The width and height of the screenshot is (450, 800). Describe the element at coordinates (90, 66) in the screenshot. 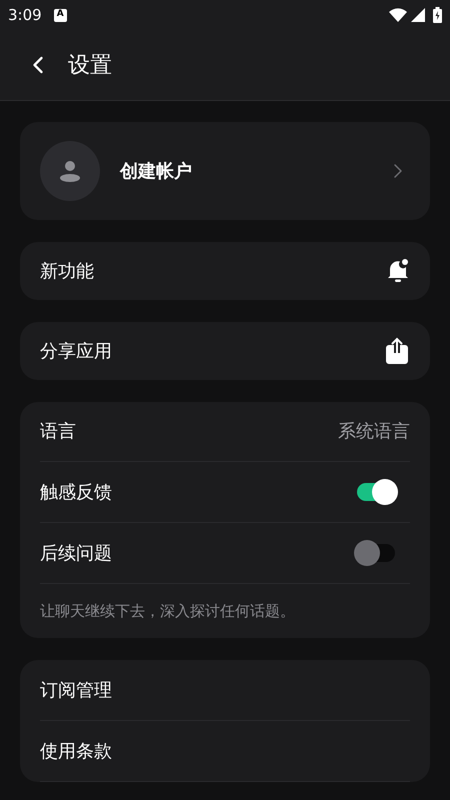

I see `page-title: 设置` at that location.